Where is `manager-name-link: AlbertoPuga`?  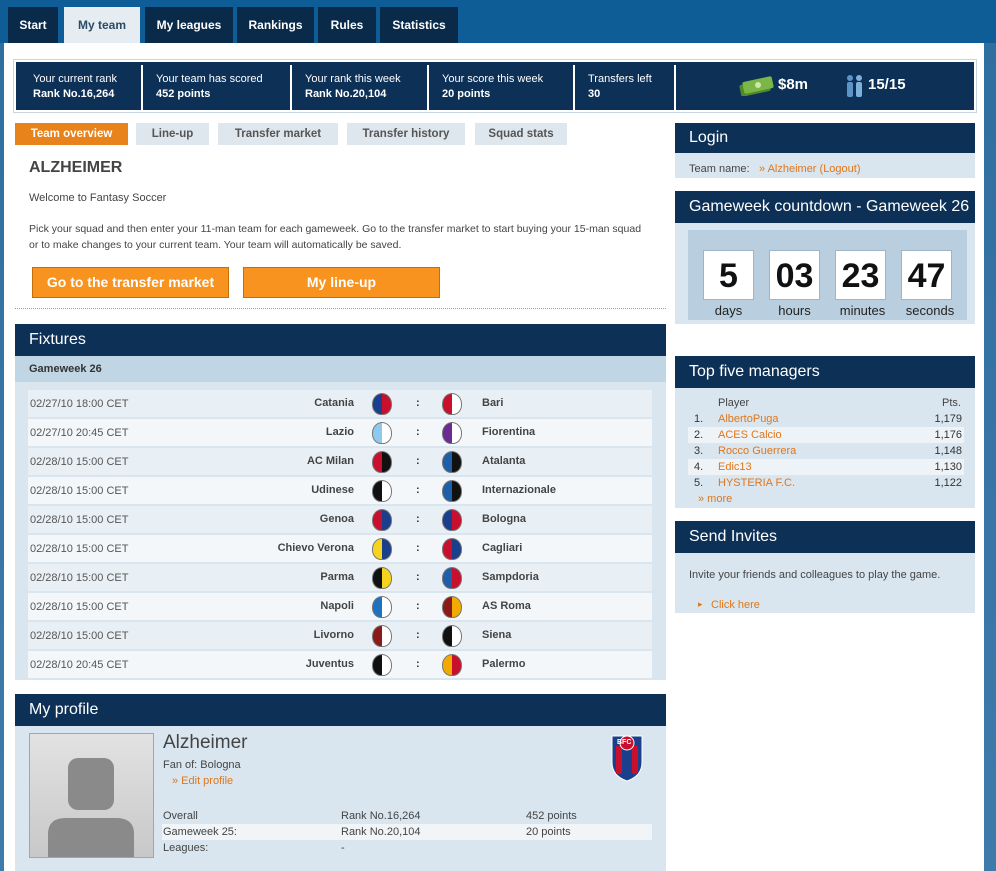 manager-name-link: AlbertoPuga is located at coordinates (748, 419).